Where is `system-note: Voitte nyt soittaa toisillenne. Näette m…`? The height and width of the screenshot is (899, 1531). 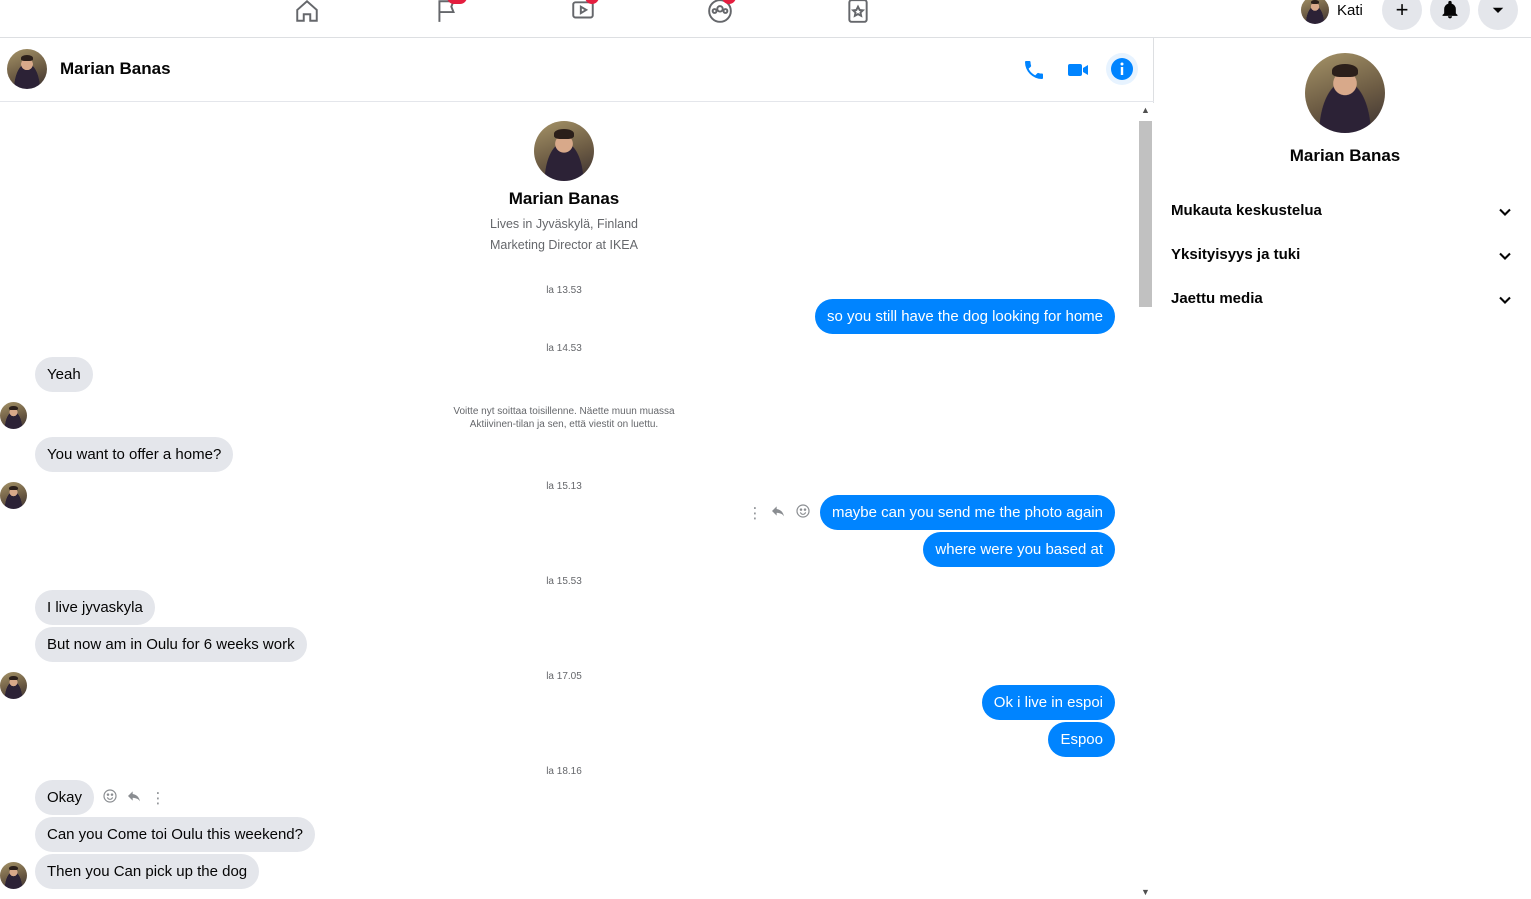 system-note: Voitte nyt soittaa toisillenne. Näette m… is located at coordinates (564, 418).